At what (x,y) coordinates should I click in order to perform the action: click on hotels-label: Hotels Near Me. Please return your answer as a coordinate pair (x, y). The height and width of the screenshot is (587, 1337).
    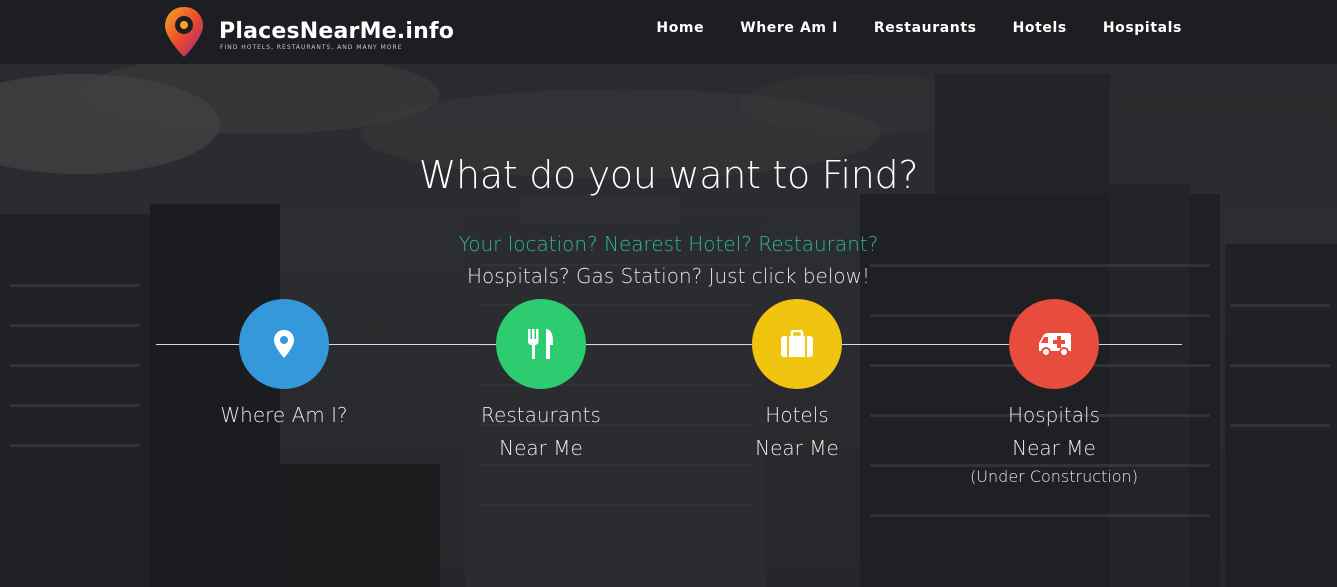
    Looking at the image, I should click on (797, 432).